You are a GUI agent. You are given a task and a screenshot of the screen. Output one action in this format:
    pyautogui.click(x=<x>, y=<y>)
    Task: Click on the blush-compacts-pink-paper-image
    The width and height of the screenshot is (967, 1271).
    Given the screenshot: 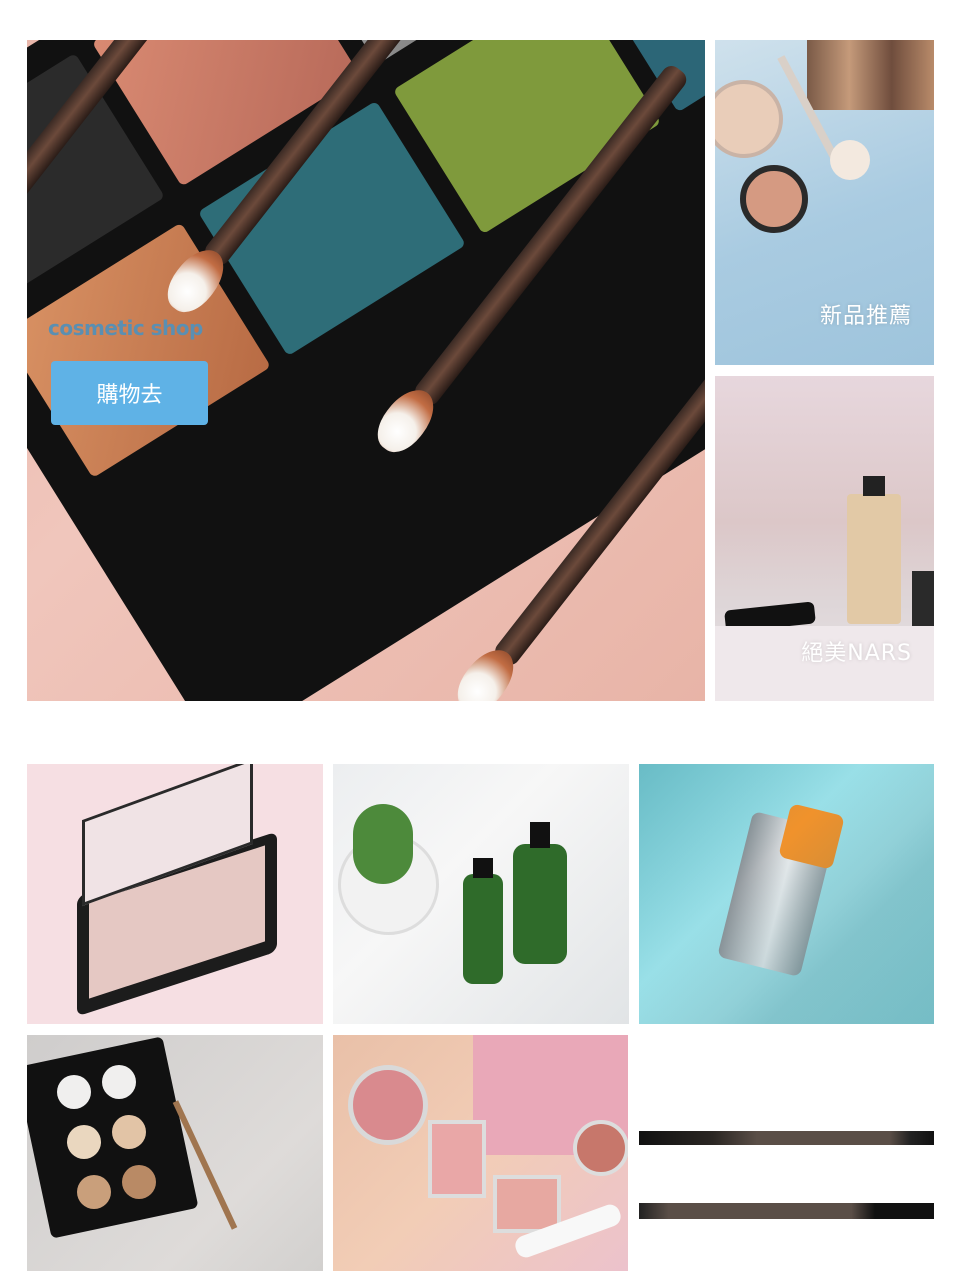 What is the action you would take?
    pyautogui.click(x=480, y=1153)
    